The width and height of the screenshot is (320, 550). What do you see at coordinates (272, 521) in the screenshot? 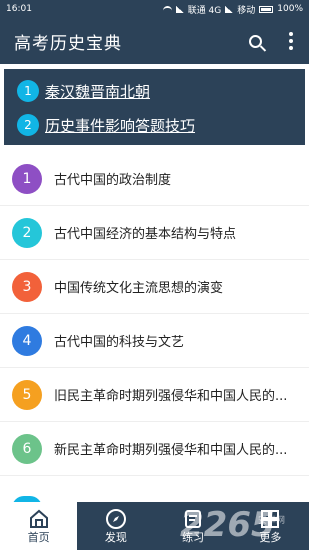
I see `watermark-sub: 安卓网` at bounding box center [272, 521].